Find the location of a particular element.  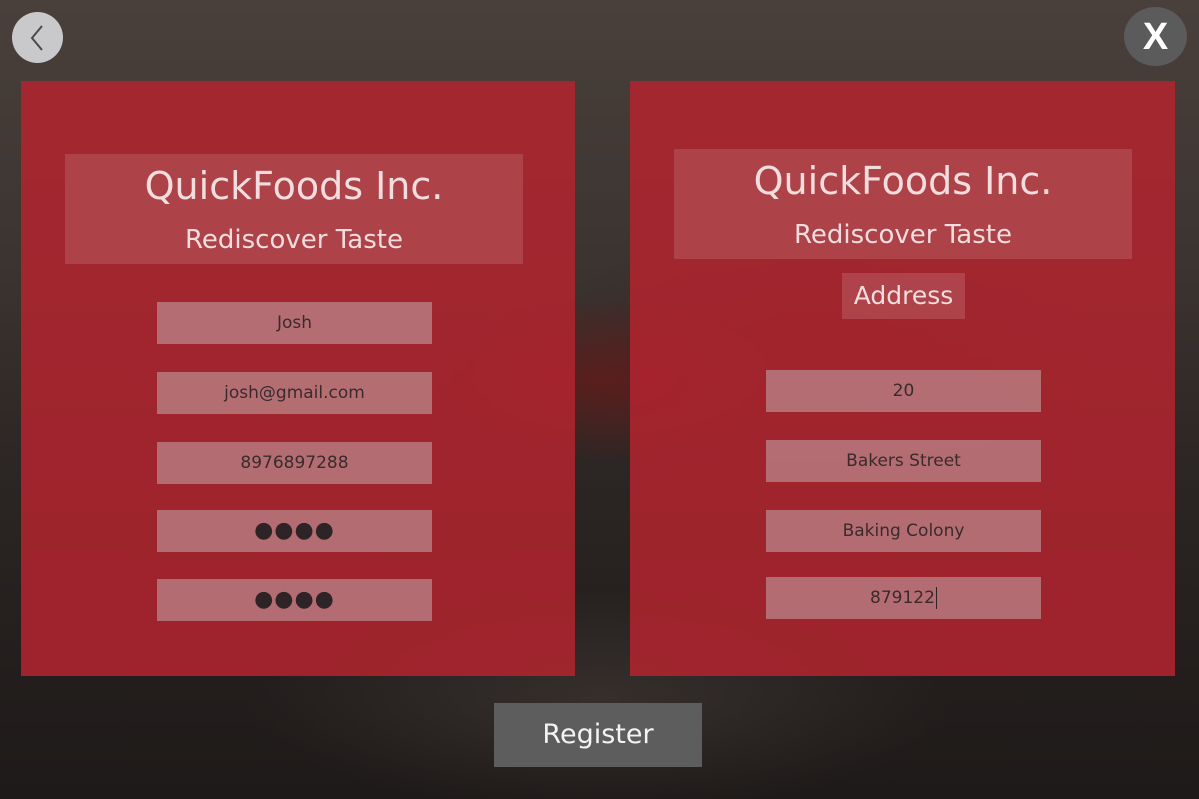

pincode-value: 879122 is located at coordinates (902, 598).